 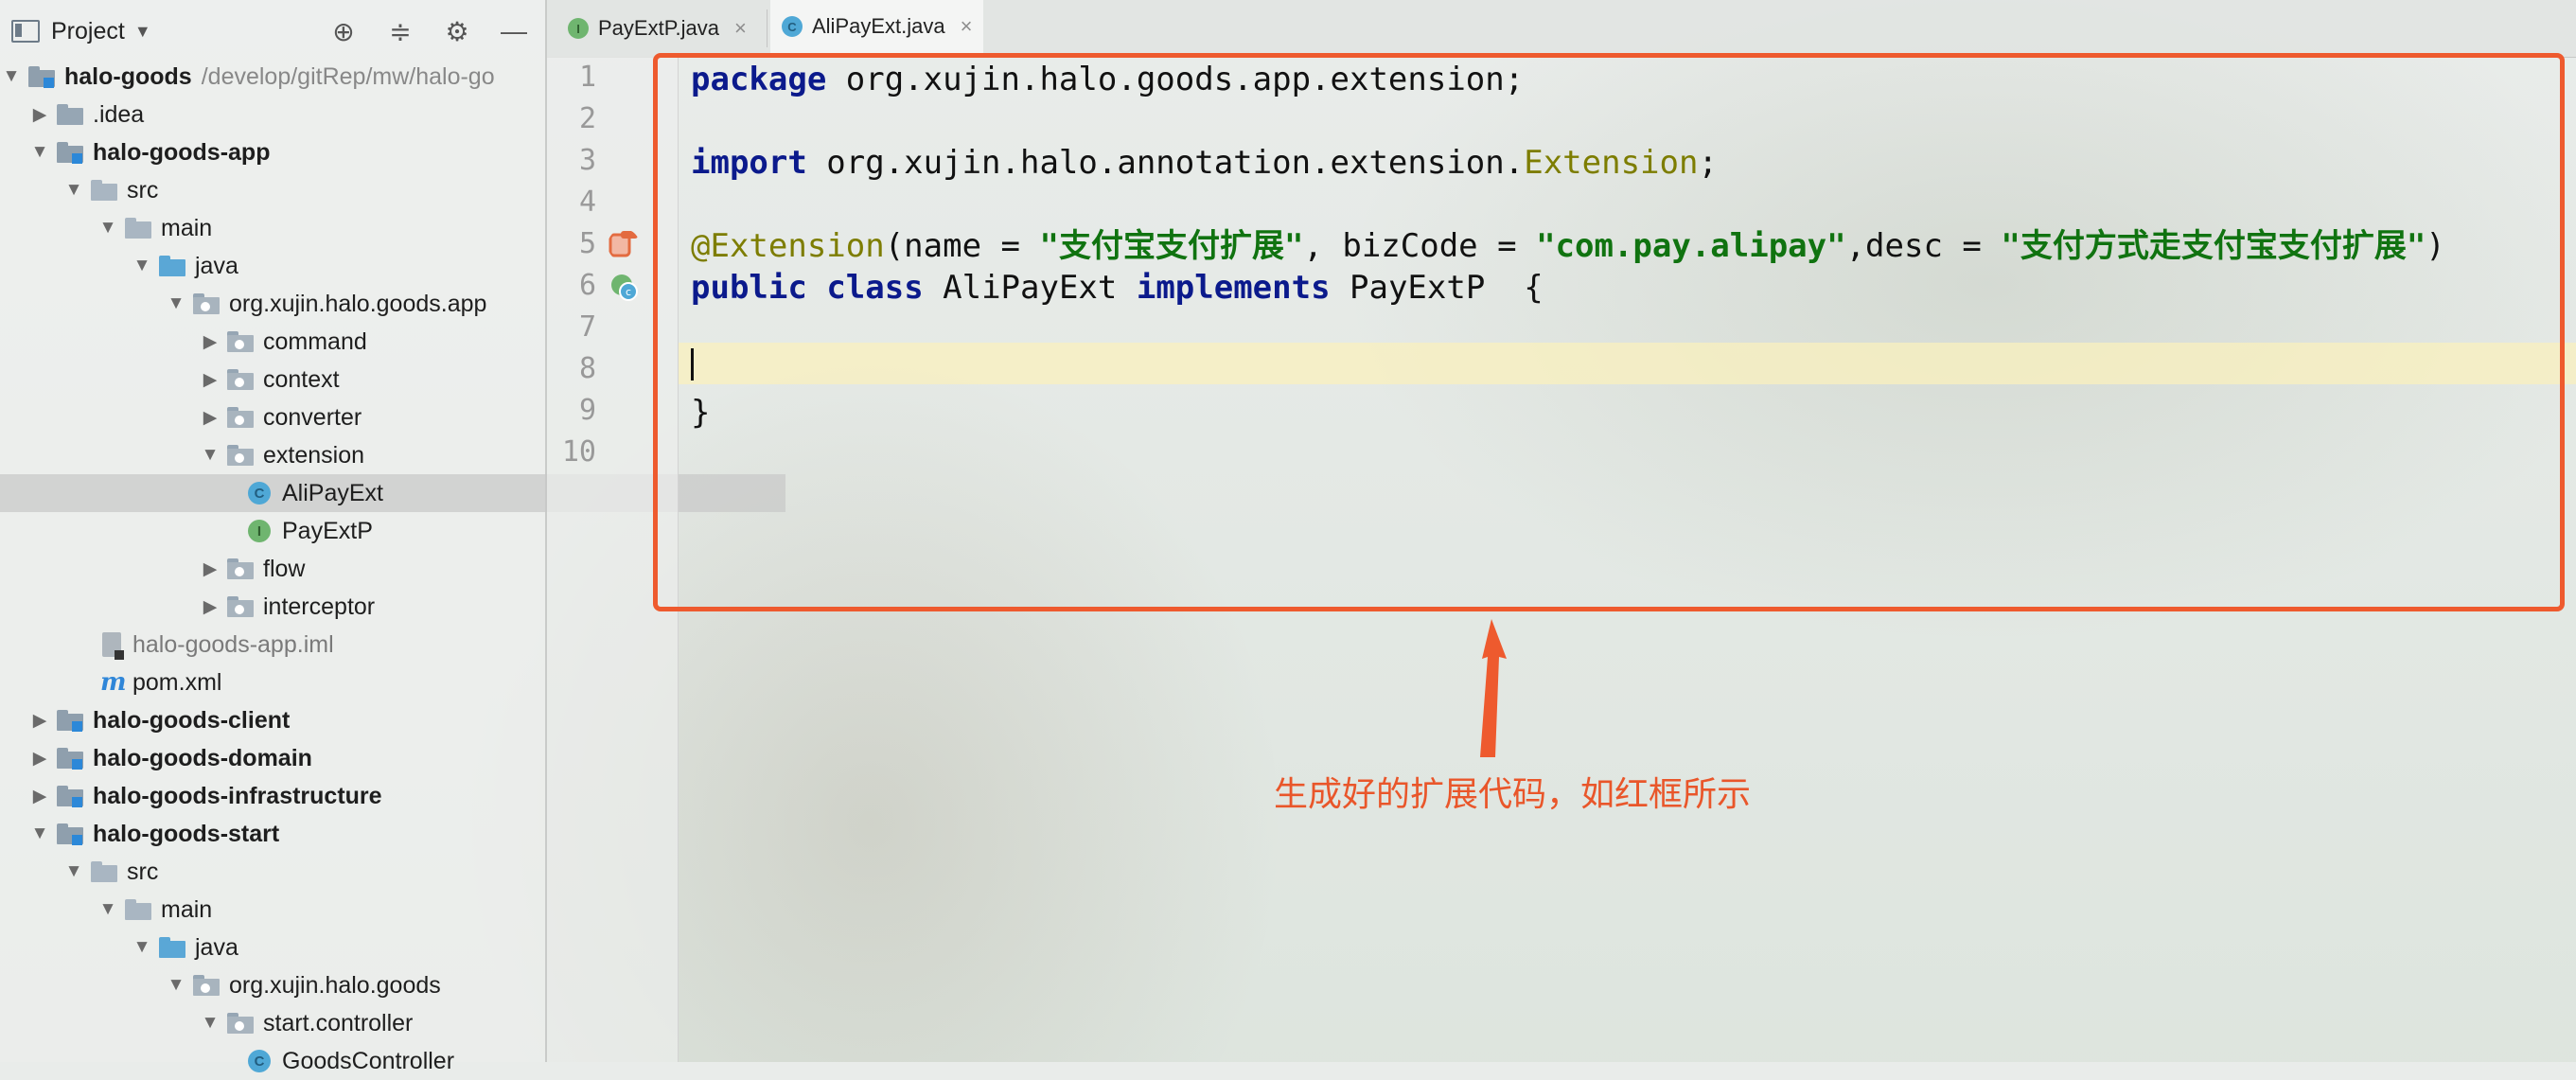 I want to click on tree-item-halo-goods-client: ▶ halo-goods-client, so click(x=286, y=720).